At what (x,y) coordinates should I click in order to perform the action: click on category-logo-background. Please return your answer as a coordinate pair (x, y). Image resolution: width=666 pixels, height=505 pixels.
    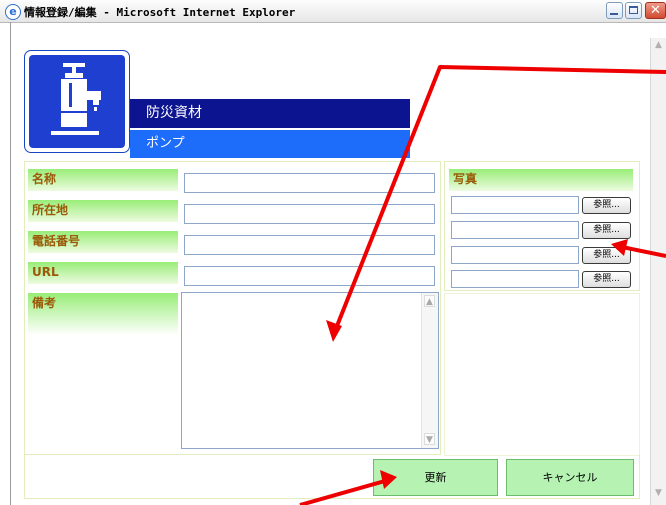
    Looking at the image, I should click on (77, 101).